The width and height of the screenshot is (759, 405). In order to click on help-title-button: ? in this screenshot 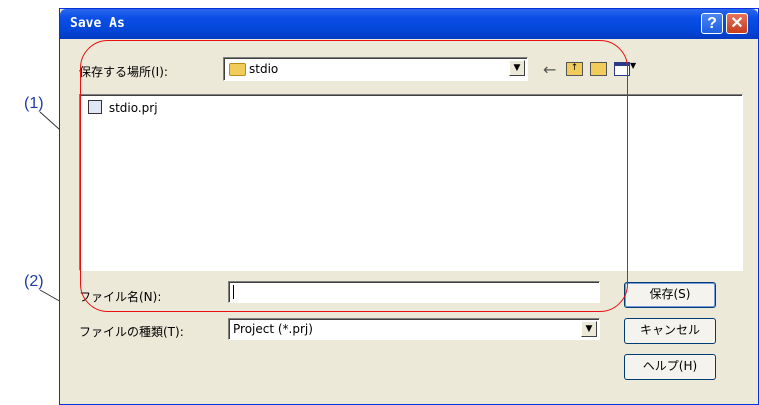, I will do `click(712, 23)`.